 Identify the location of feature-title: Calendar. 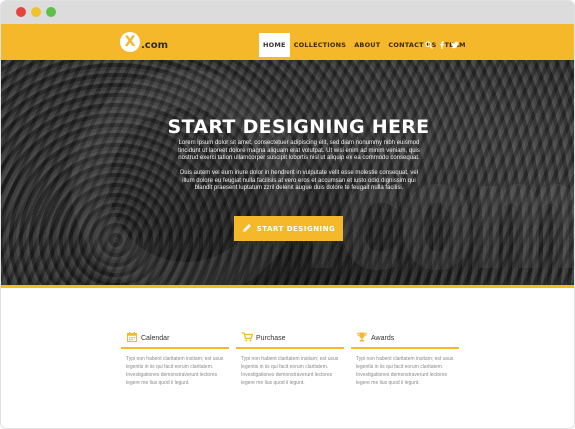
(155, 338).